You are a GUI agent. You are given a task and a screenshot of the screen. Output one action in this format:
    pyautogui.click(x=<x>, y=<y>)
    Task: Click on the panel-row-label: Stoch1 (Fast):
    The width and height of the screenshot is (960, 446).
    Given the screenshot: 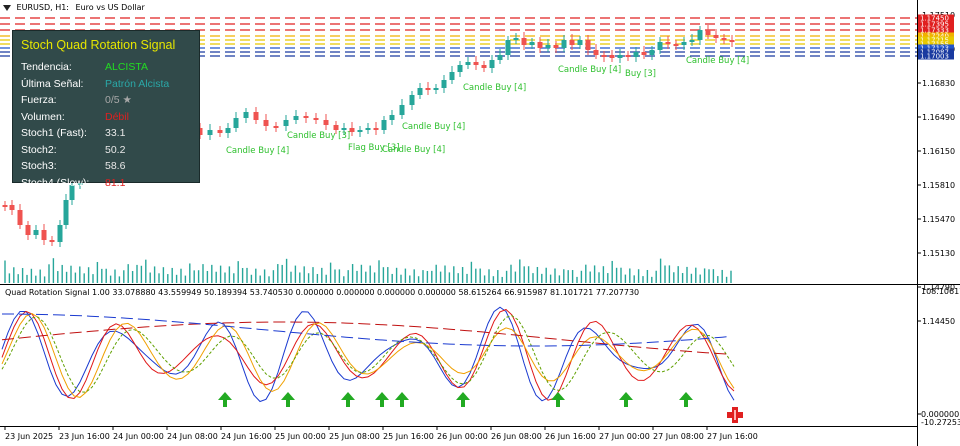 What is the action you would take?
    pyautogui.click(x=54, y=133)
    